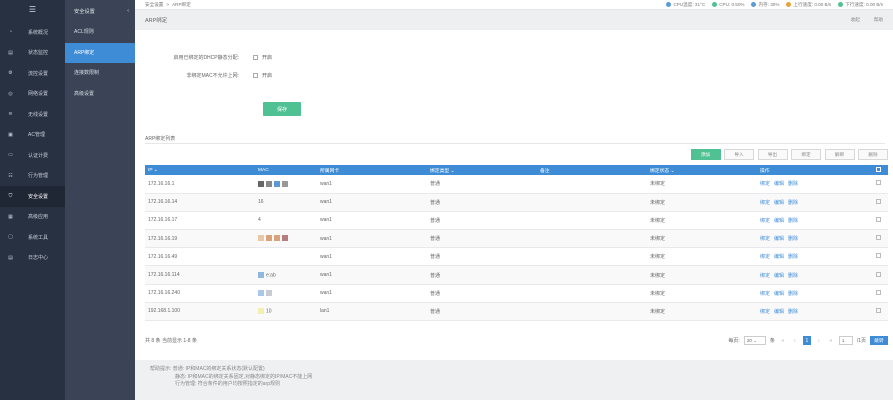 This screenshot has height=400, width=893. I want to click on mac-option: 开启, so click(267, 75).